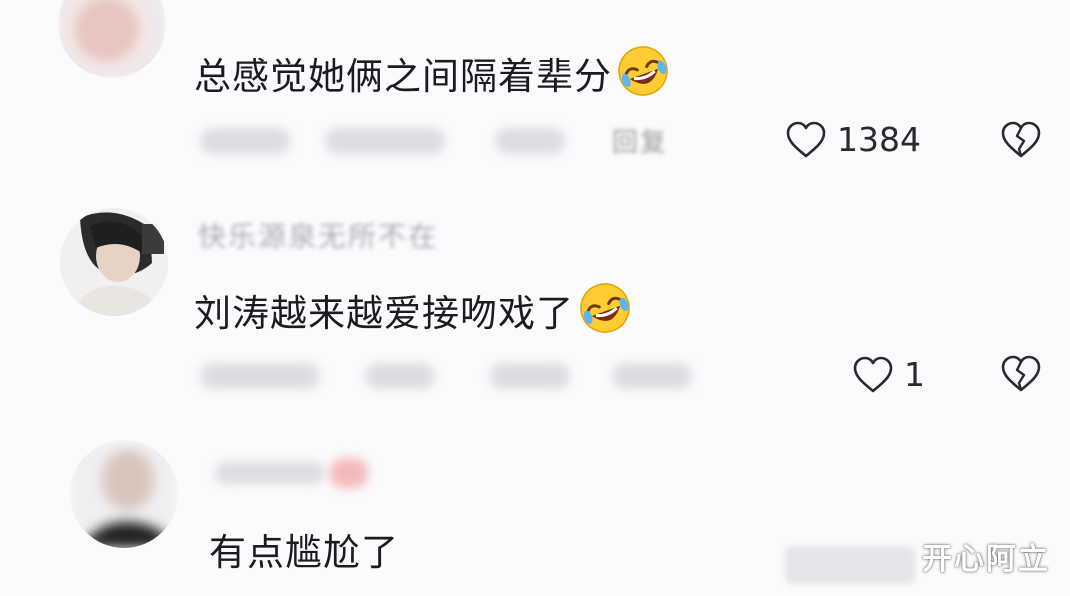 Image resolution: width=1070 pixels, height=596 pixels. Describe the element at coordinates (318, 235) in the screenshot. I see `username: 快乐源泉无所不在` at that location.